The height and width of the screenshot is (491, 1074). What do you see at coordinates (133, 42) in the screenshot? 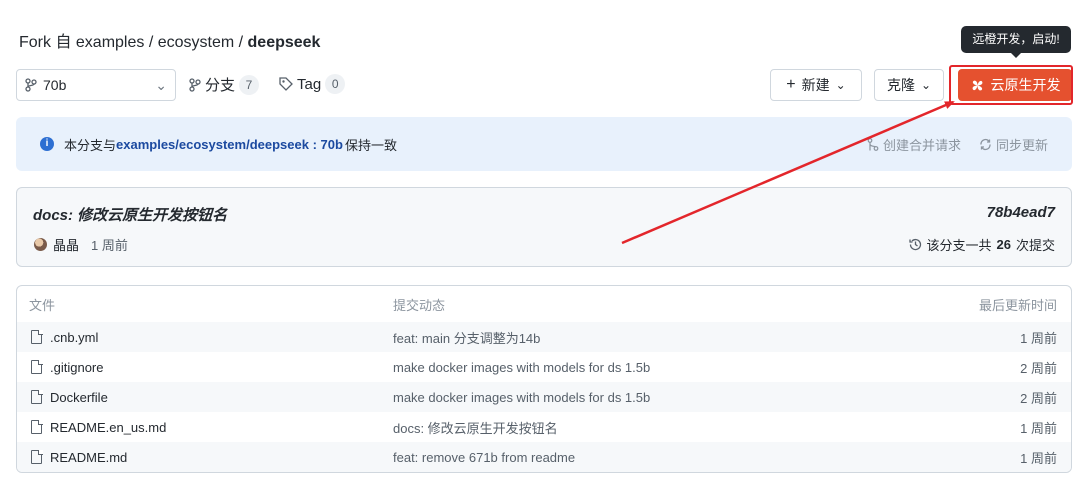
I see `breadcrumb-path: Fork 自 examples / ecosystem /` at bounding box center [133, 42].